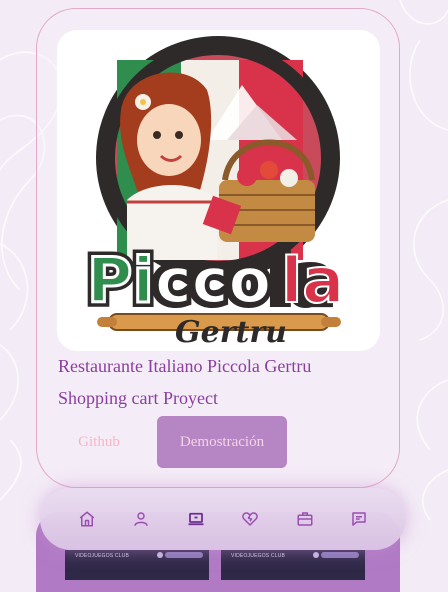 The image size is (448, 592). Describe the element at coordinates (120, 280) in the screenshot. I see `svg-text: Pi` at that location.